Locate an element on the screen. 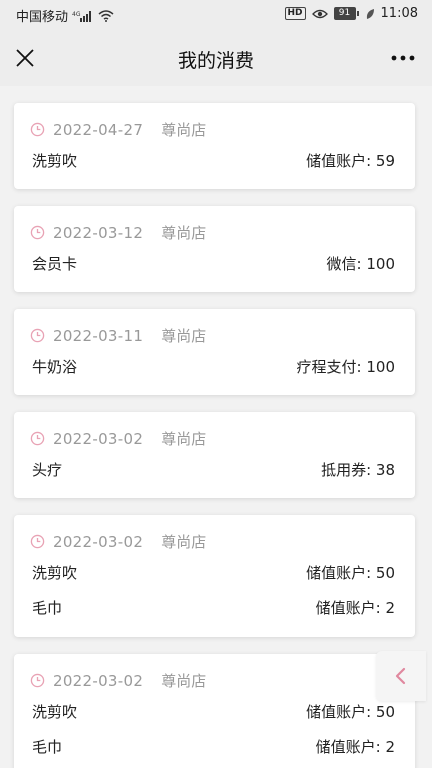  status-left: 中国移动 4G is located at coordinates (65, 15).